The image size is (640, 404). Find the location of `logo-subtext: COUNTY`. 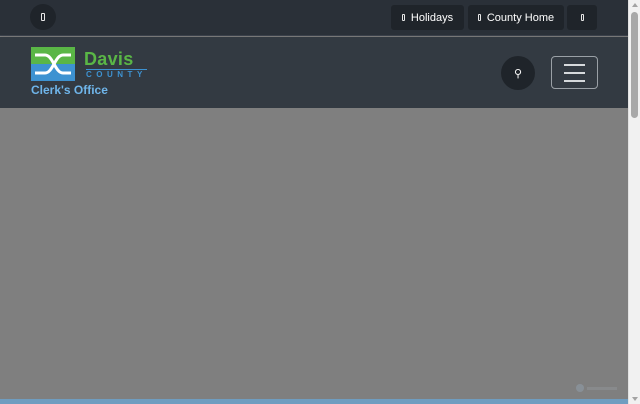

logo-subtext: COUNTY is located at coordinates (116, 74).